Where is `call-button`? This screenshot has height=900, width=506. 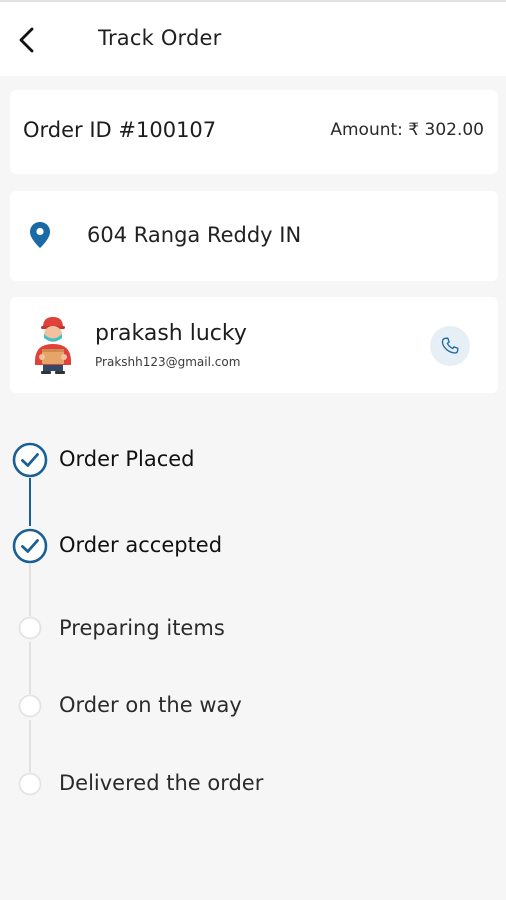
call-button is located at coordinates (450, 346).